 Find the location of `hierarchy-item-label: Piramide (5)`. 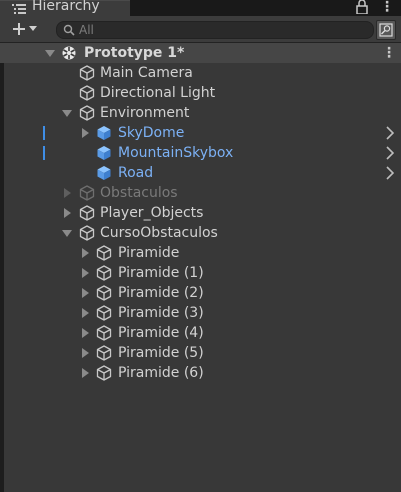

hierarchy-item-label: Piramide (5) is located at coordinates (161, 353).